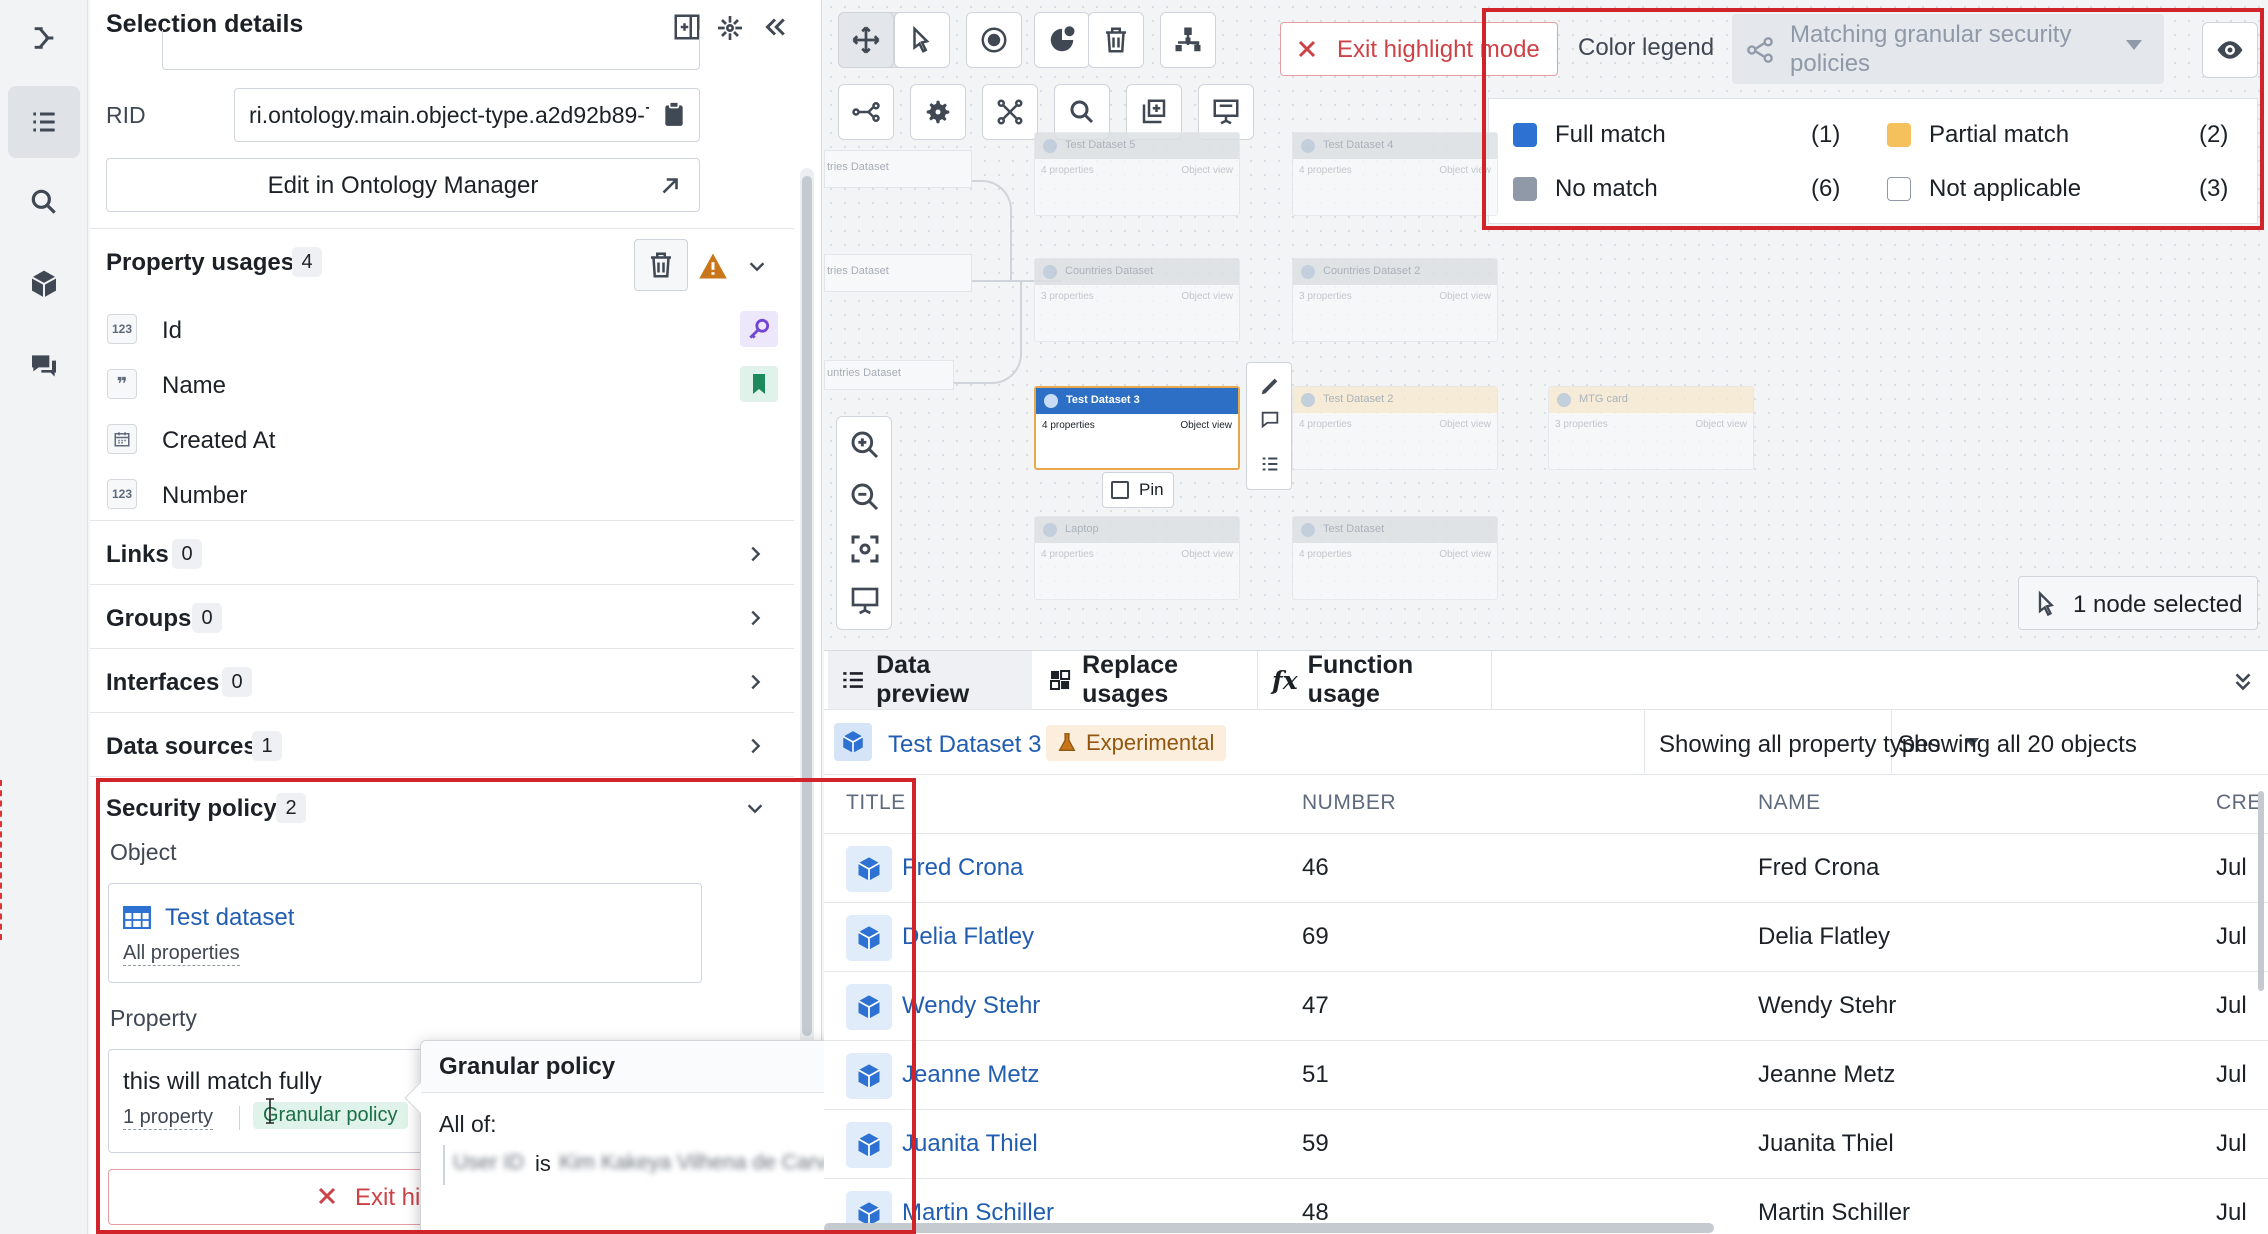 The height and width of the screenshot is (1234, 2268). I want to click on pencil-icon, so click(1270, 386).